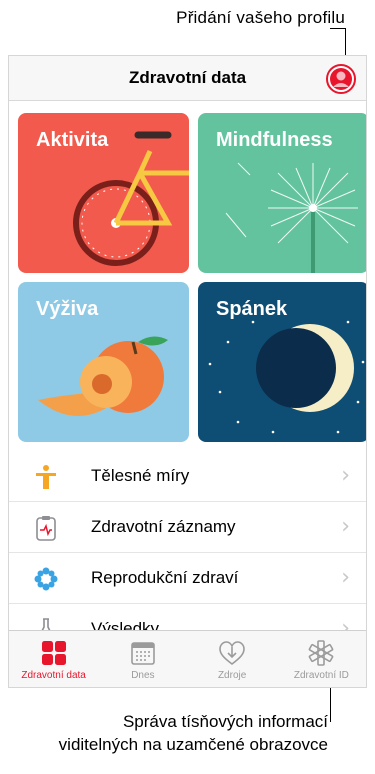 Image resolution: width=375 pixels, height=774 pixels. I want to click on tab-health-data: Zdravotní data, so click(53, 659).